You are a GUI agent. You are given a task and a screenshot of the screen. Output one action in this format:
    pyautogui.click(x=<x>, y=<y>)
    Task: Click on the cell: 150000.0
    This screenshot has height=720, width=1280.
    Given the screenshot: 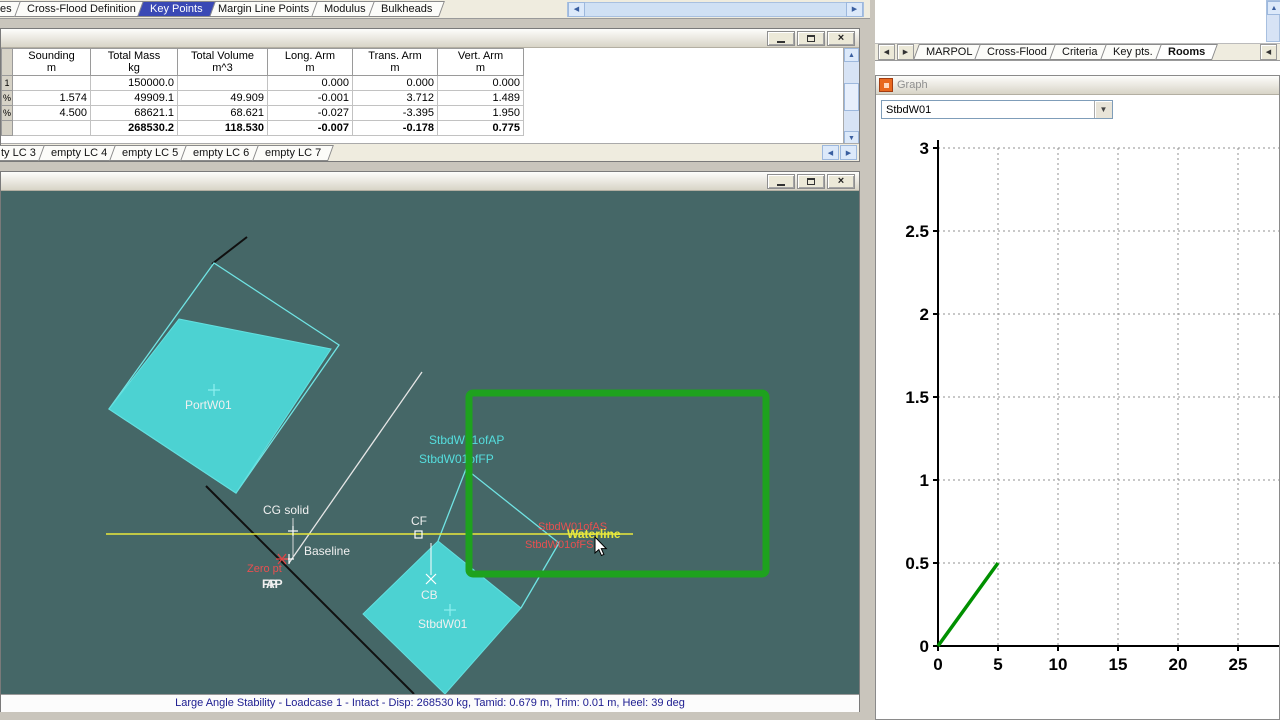 What is the action you would take?
    pyautogui.click(x=134, y=83)
    